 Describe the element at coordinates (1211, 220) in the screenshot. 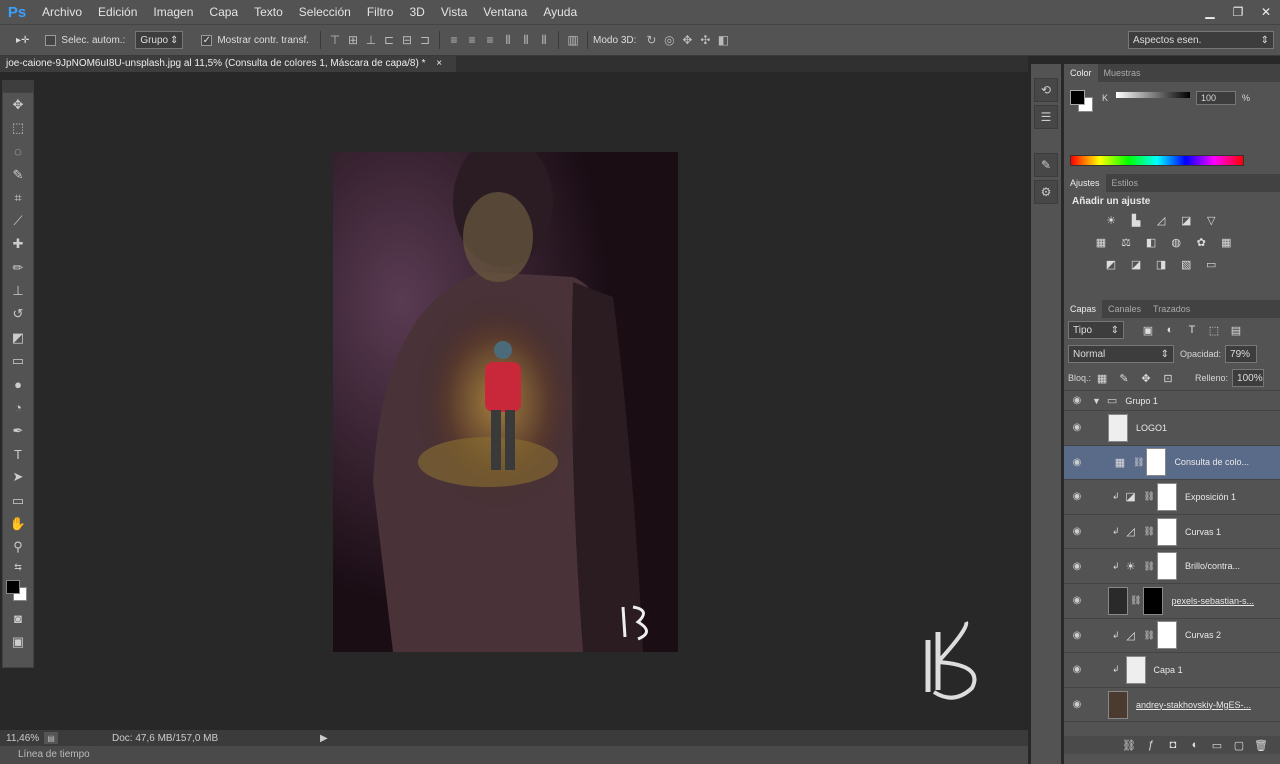

I see `vibrance-icon: ▽` at that location.